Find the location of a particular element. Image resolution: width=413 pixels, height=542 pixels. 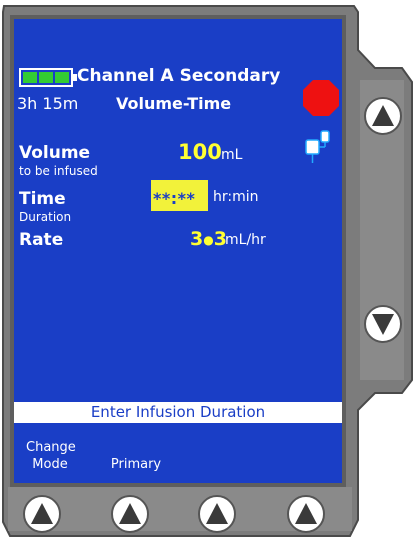

time-unit: hr:min is located at coordinates (236, 197).